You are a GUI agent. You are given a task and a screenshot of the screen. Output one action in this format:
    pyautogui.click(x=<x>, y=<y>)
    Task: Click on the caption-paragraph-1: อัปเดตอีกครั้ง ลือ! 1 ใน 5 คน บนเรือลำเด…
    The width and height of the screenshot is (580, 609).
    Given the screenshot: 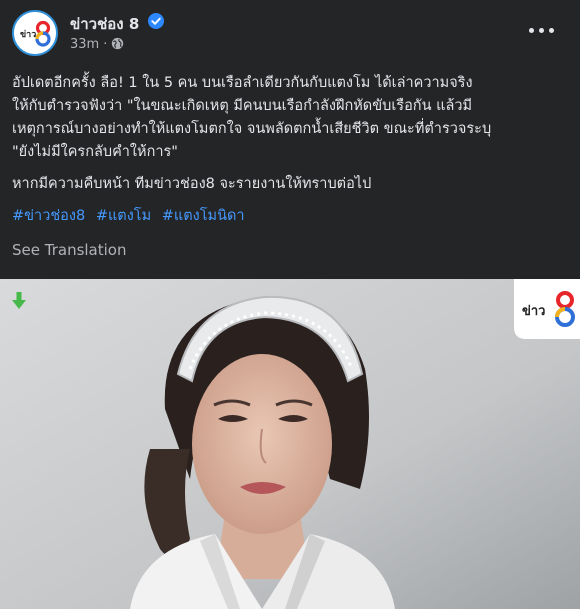 What is the action you would take?
    pyautogui.click(x=291, y=118)
    